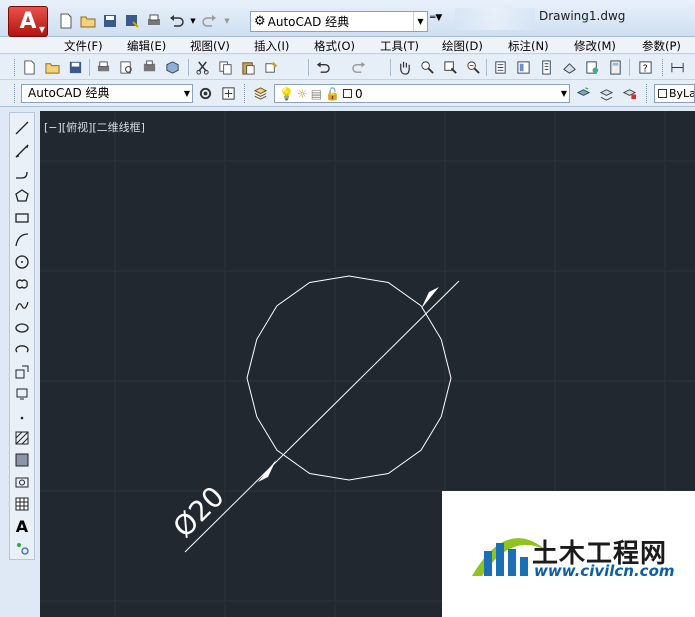 The height and width of the screenshot is (617, 695). I want to click on watermark-url: www.civilcn.com, so click(604, 571).